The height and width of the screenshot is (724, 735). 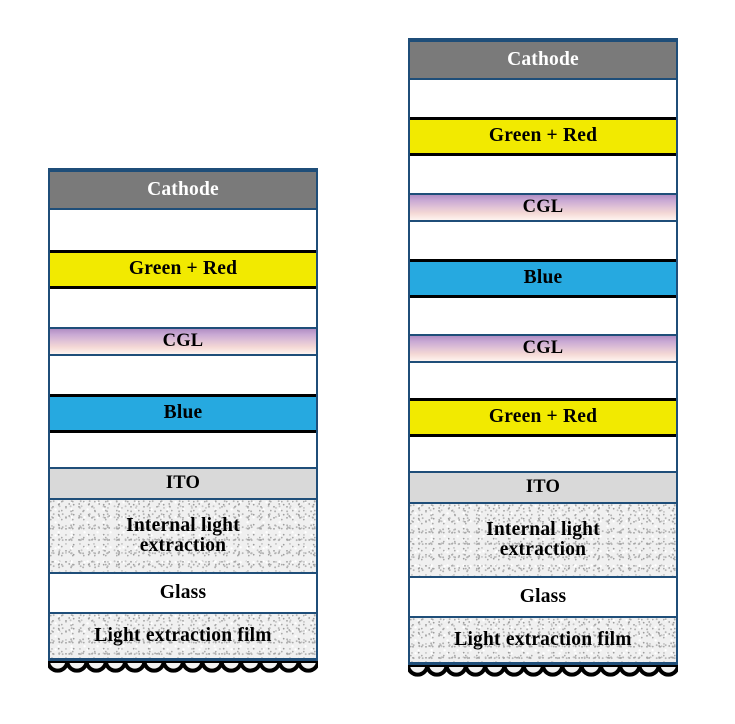 I want to click on layer-right-13-internal-light-extraction: Internal light extraction, so click(x=543, y=540).